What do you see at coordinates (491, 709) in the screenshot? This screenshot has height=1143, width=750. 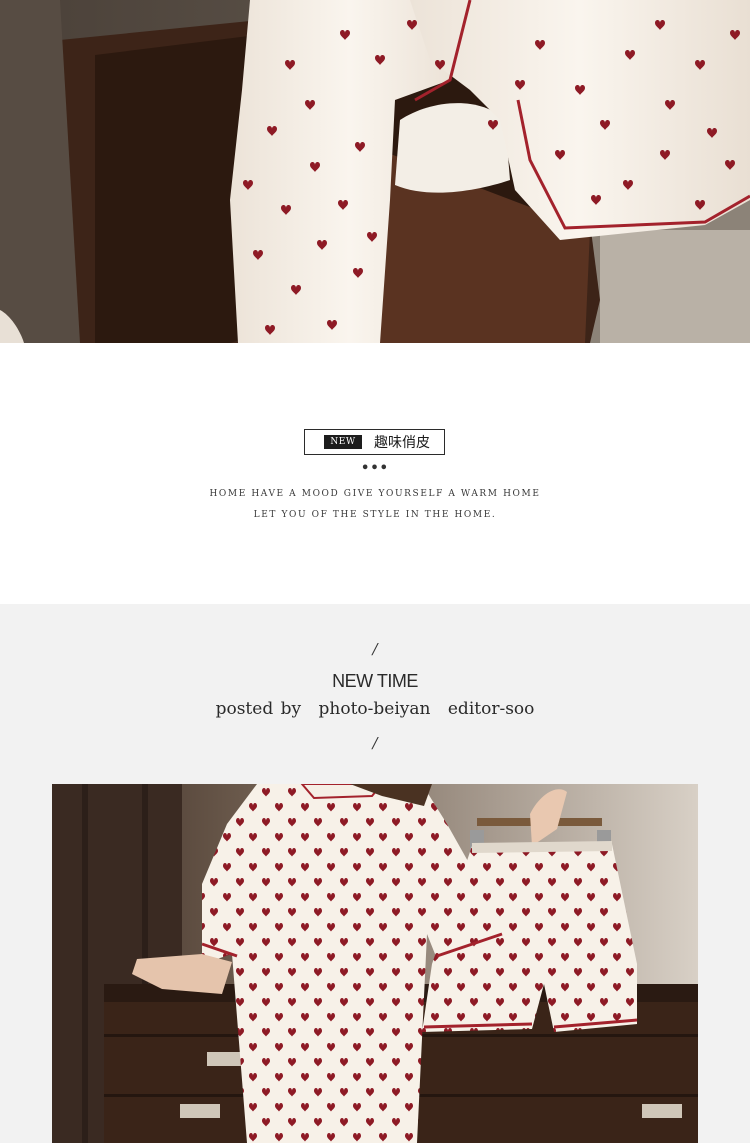 I see `editor-credit: editor-soo` at bounding box center [491, 709].